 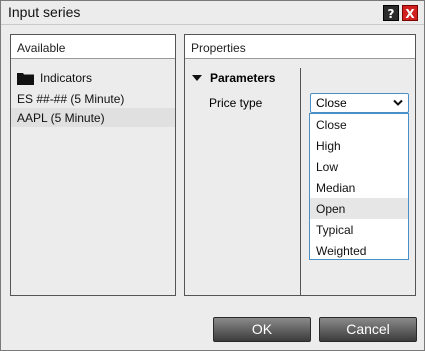 What do you see at coordinates (212, 13) in the screenshot?
I see `title-bar: Input series ? X` at bounding box center [212, 13].